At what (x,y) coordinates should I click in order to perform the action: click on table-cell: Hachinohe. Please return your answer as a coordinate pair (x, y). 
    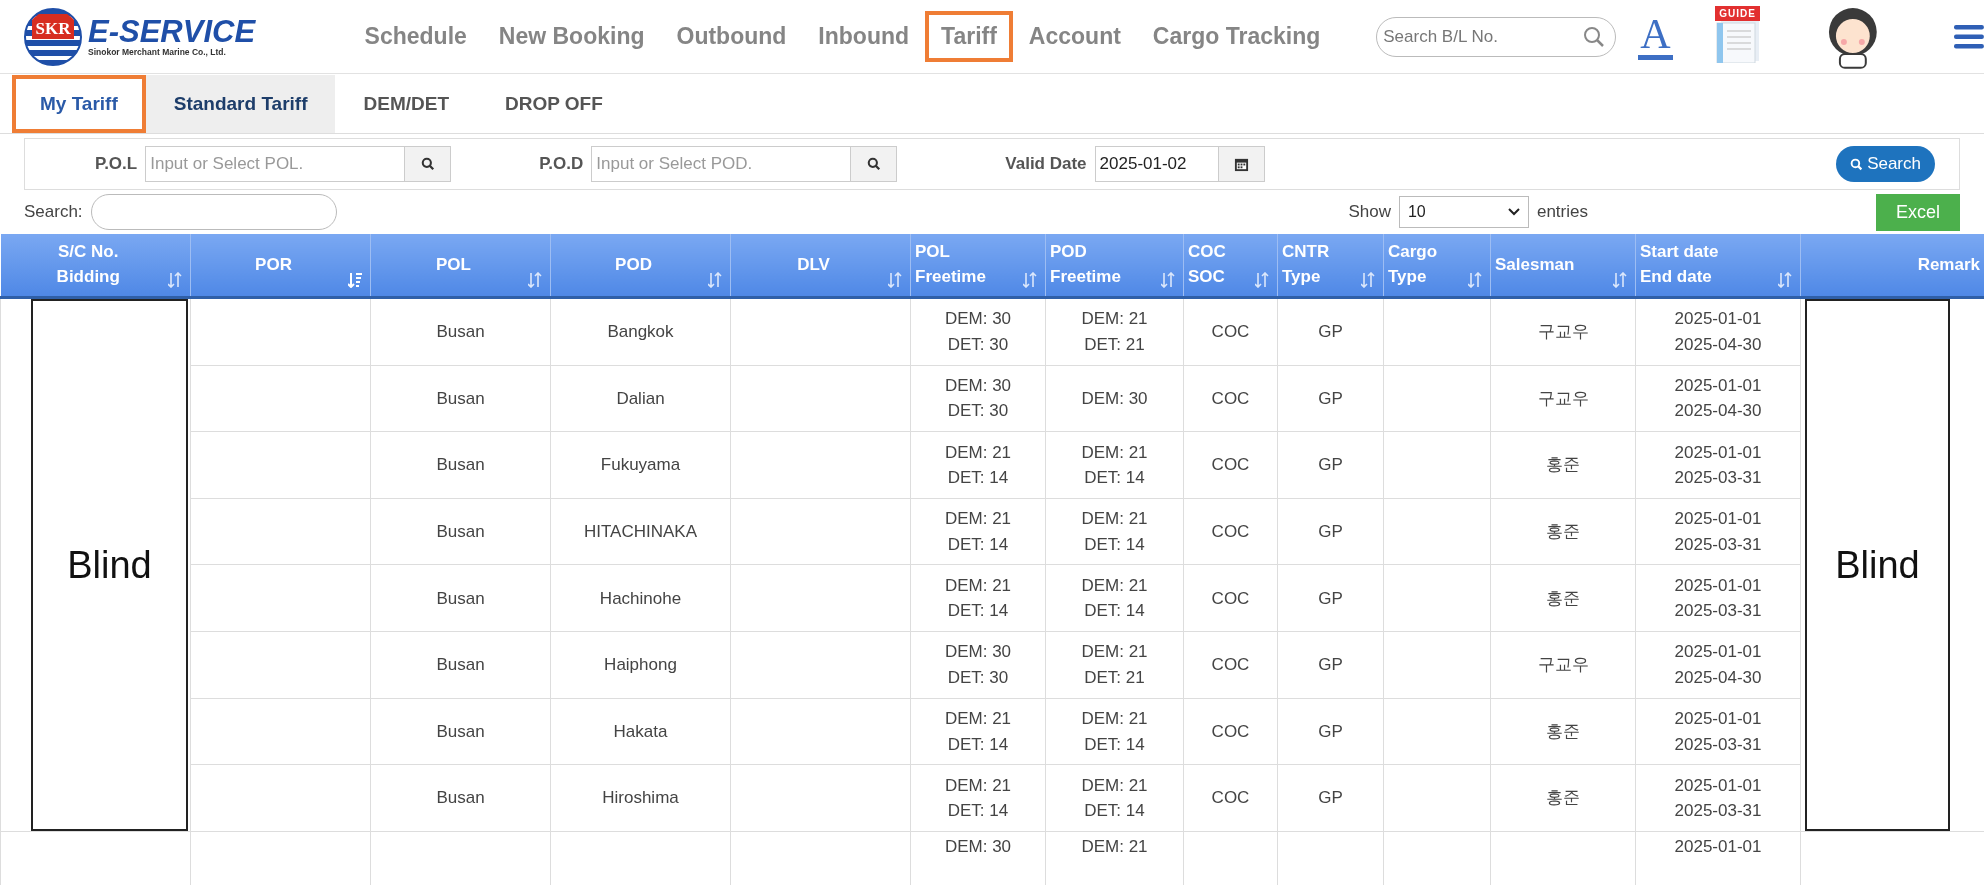
    Looking at the image, I should click on (640, 598).